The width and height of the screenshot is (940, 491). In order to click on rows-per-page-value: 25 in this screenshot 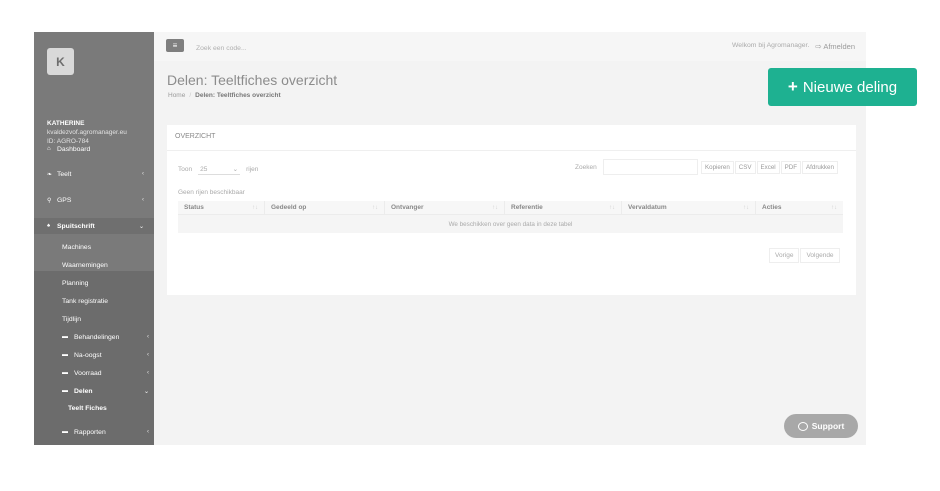, I will do `click(204, 169)`.